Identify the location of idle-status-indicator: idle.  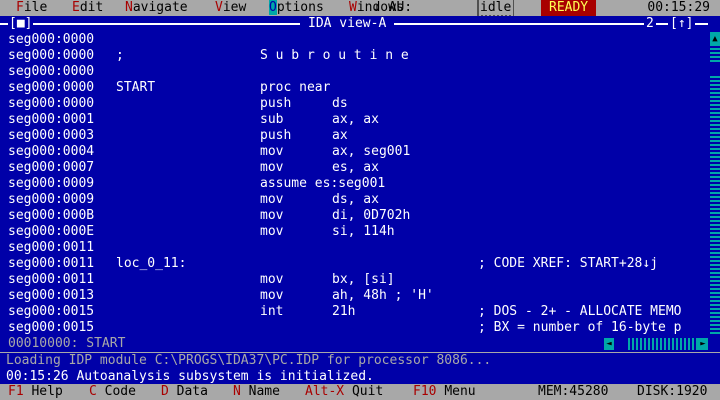
(496, 8).